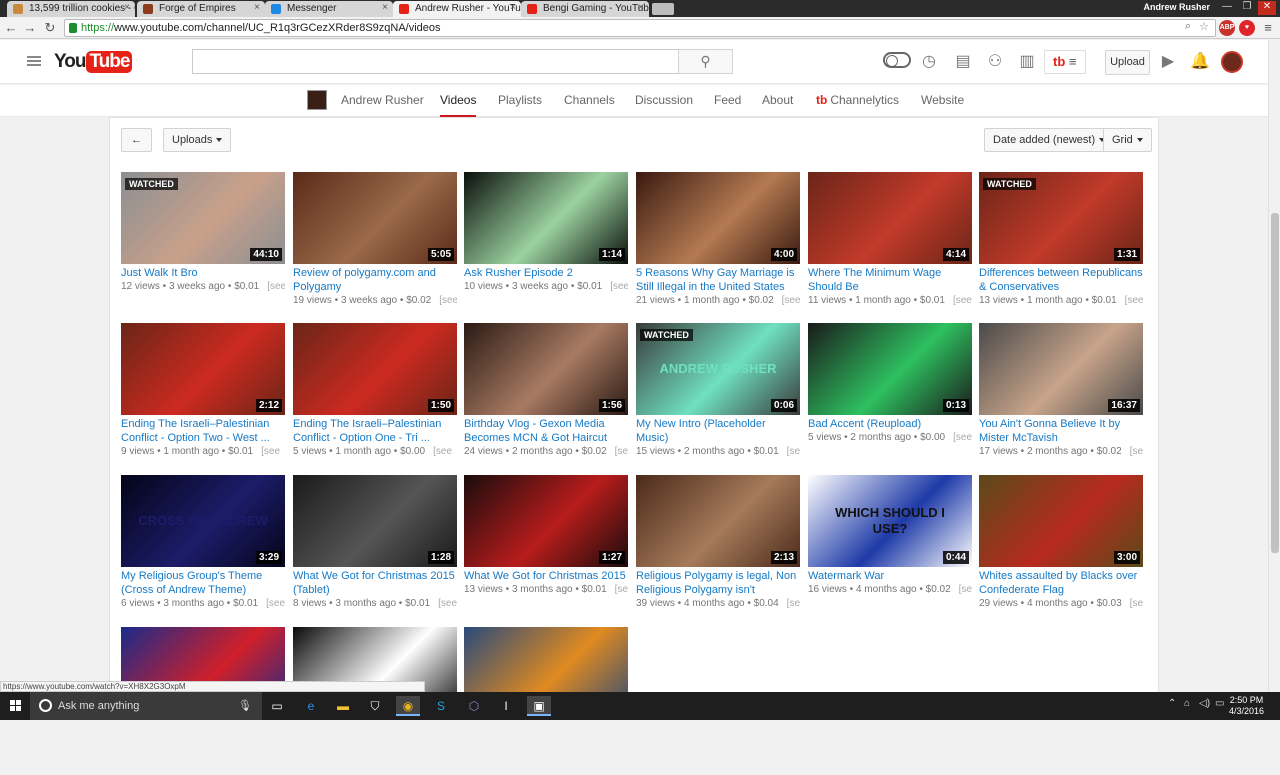 The image size is (1280, 775). I want to click on tab-website: Website, so click(942, 100).